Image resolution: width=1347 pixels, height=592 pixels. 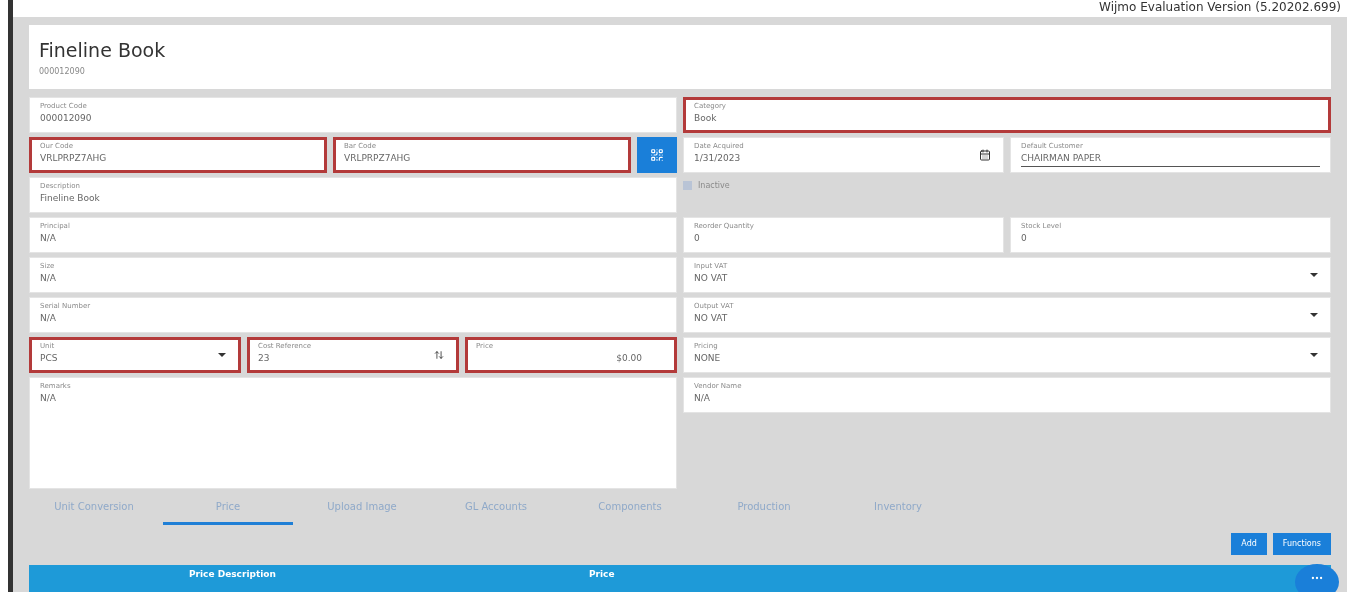 I want to click on field-value: 000012090, so click(x=66, y=117).